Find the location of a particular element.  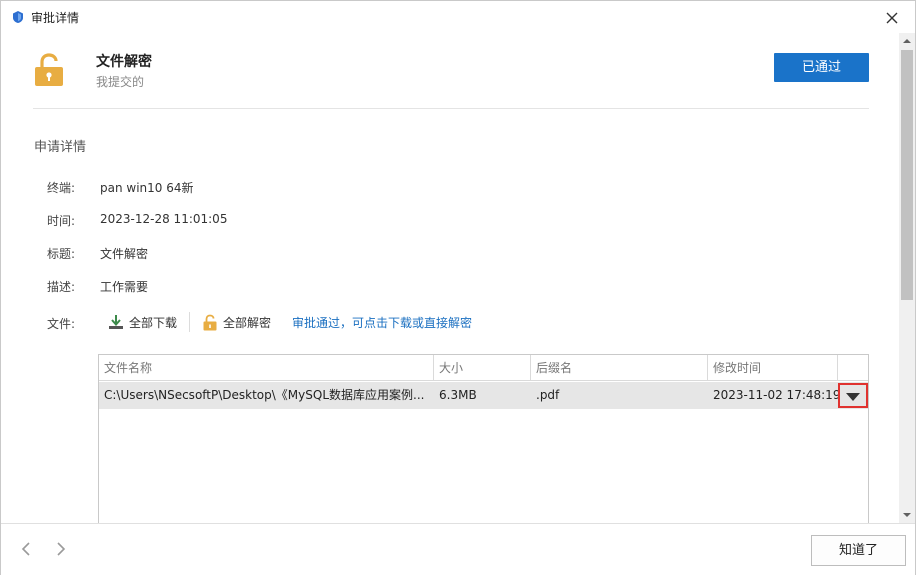

scrollbar-thumb is located at coordinates (907, 175).